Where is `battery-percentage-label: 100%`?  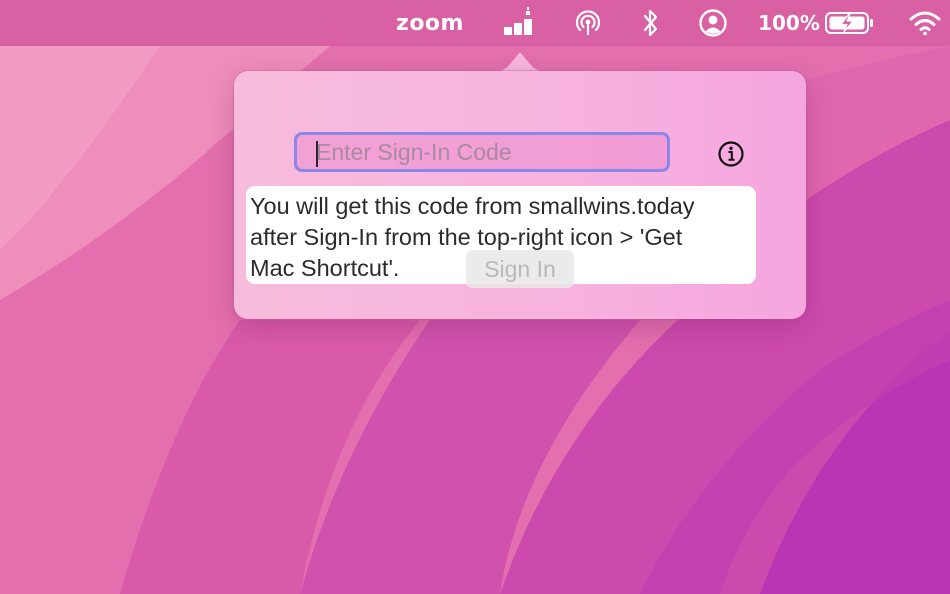
battery-percentage-label: 100% is located at coordinates (789, 23).